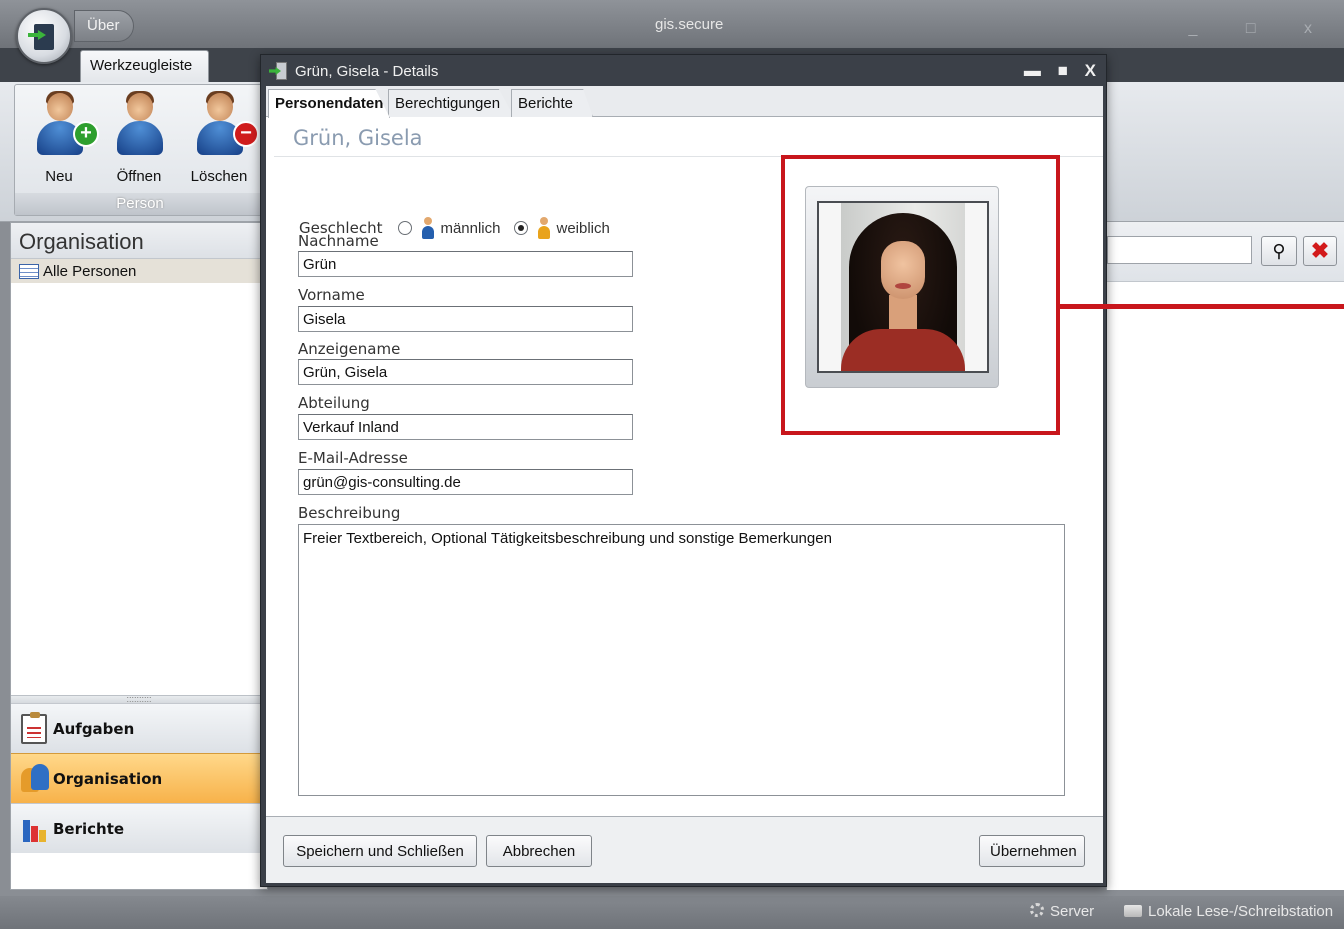  Describe the element at coordinates (219, 176) in the screenshot. I see `delete-person-label: Löschen` at that location.